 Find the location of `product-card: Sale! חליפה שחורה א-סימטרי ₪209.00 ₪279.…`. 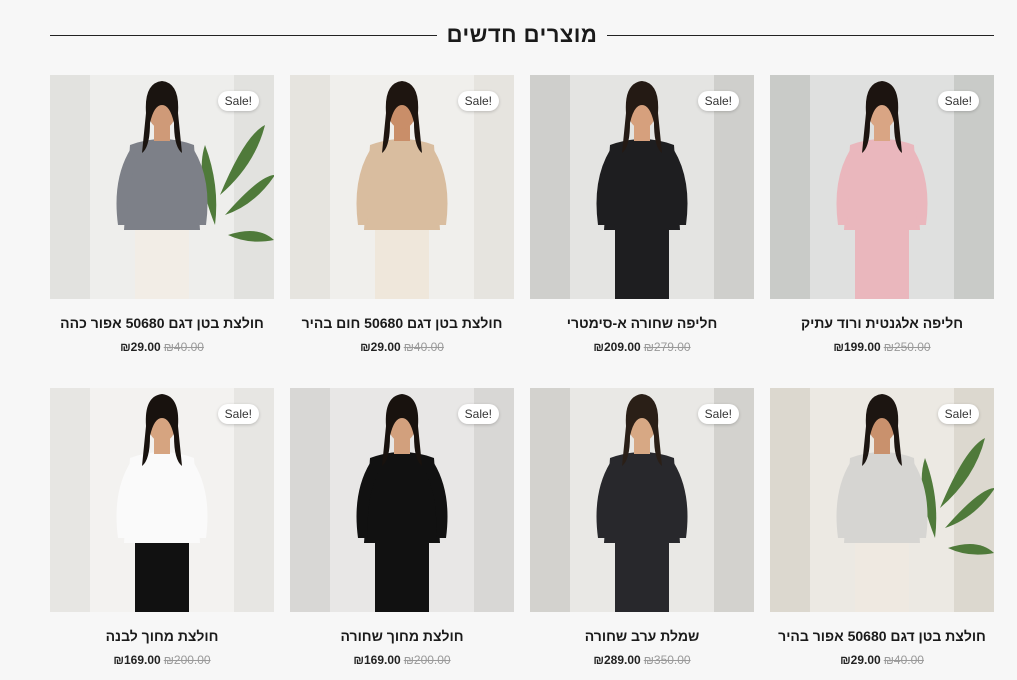

product-card: Sale! חליפה שחורה א-סימטרי ₪209.00 ₪279.… is located at coordinates (642, 231).